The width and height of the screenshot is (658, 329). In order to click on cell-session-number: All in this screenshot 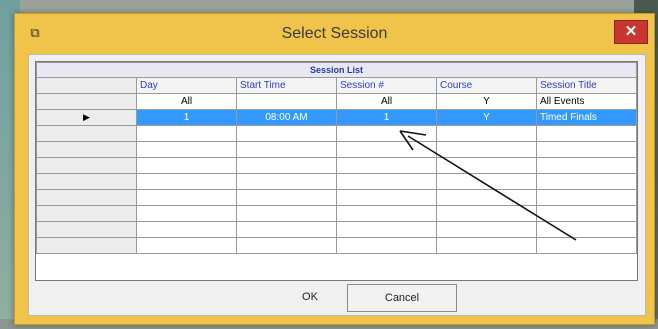, I will do `click(386, 101)`.